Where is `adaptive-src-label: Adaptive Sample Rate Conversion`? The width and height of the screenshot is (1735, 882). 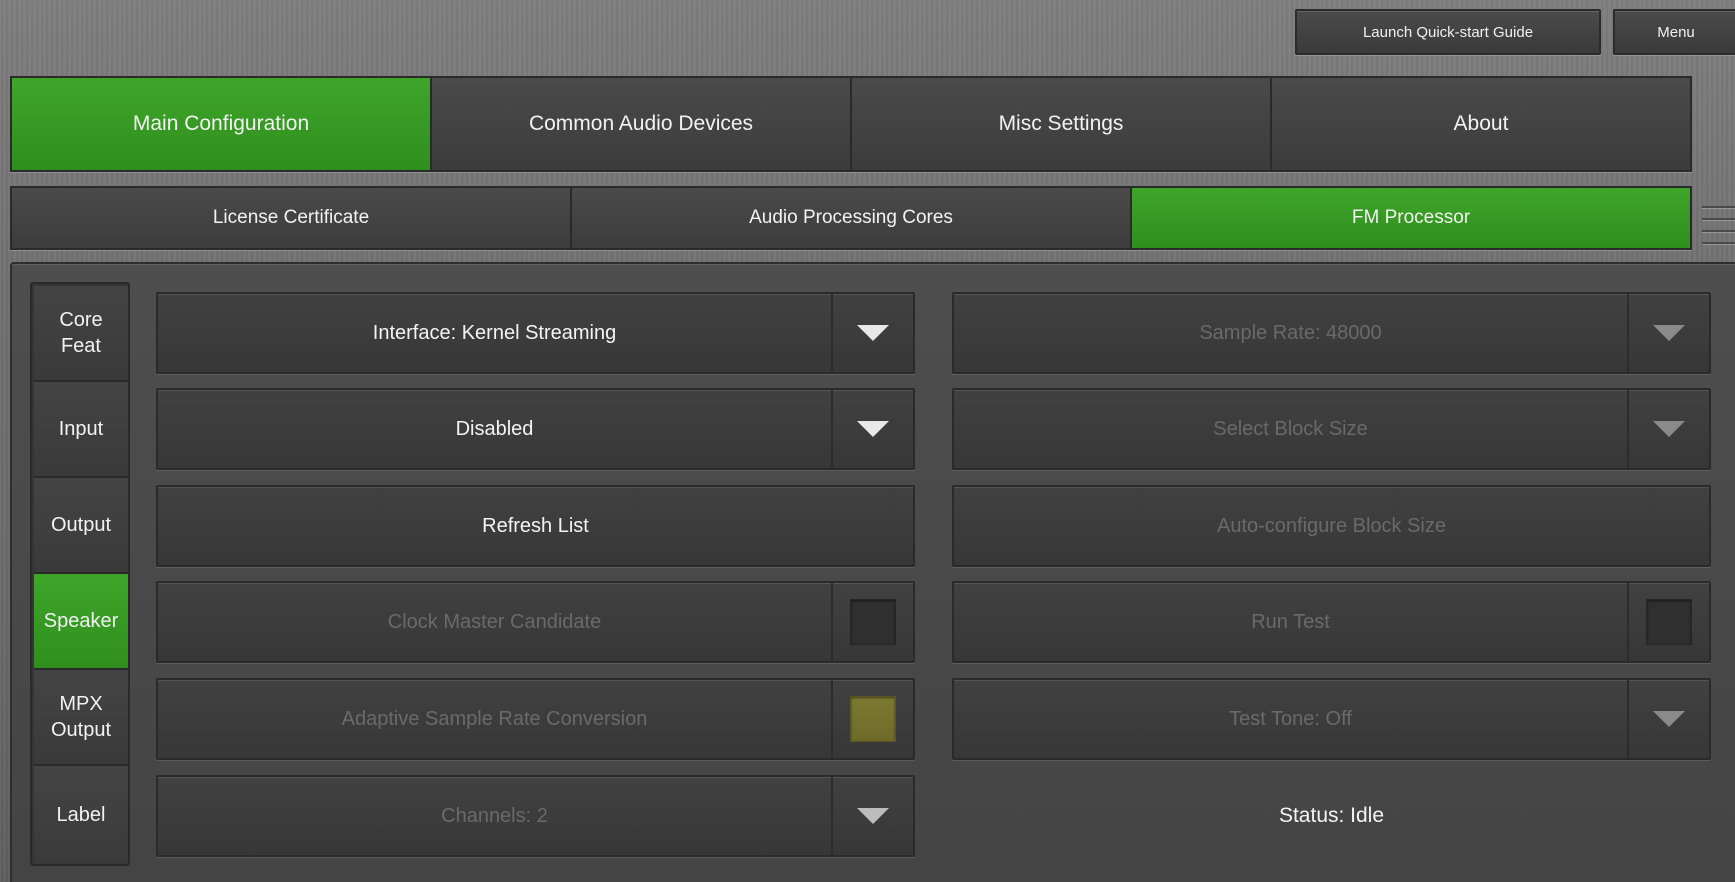 adaptive-src-label: Adaptive Sample Rate Conversion is located at coordinates (494, 718).